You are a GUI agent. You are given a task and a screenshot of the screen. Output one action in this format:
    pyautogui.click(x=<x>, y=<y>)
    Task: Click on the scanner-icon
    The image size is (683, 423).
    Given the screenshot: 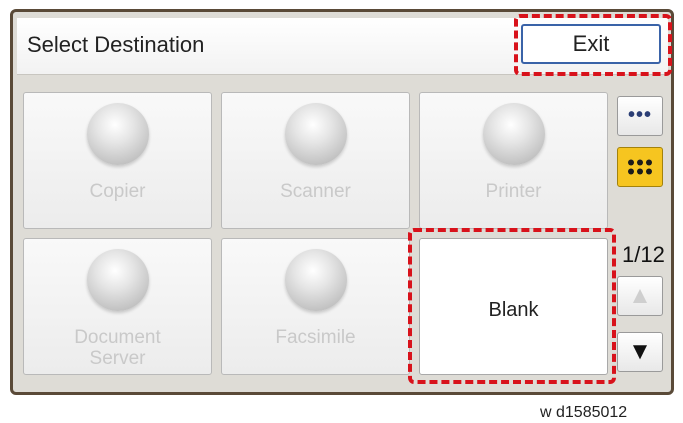 What is the action you would take?
    pyautogui.click(x=315, y=134)
    